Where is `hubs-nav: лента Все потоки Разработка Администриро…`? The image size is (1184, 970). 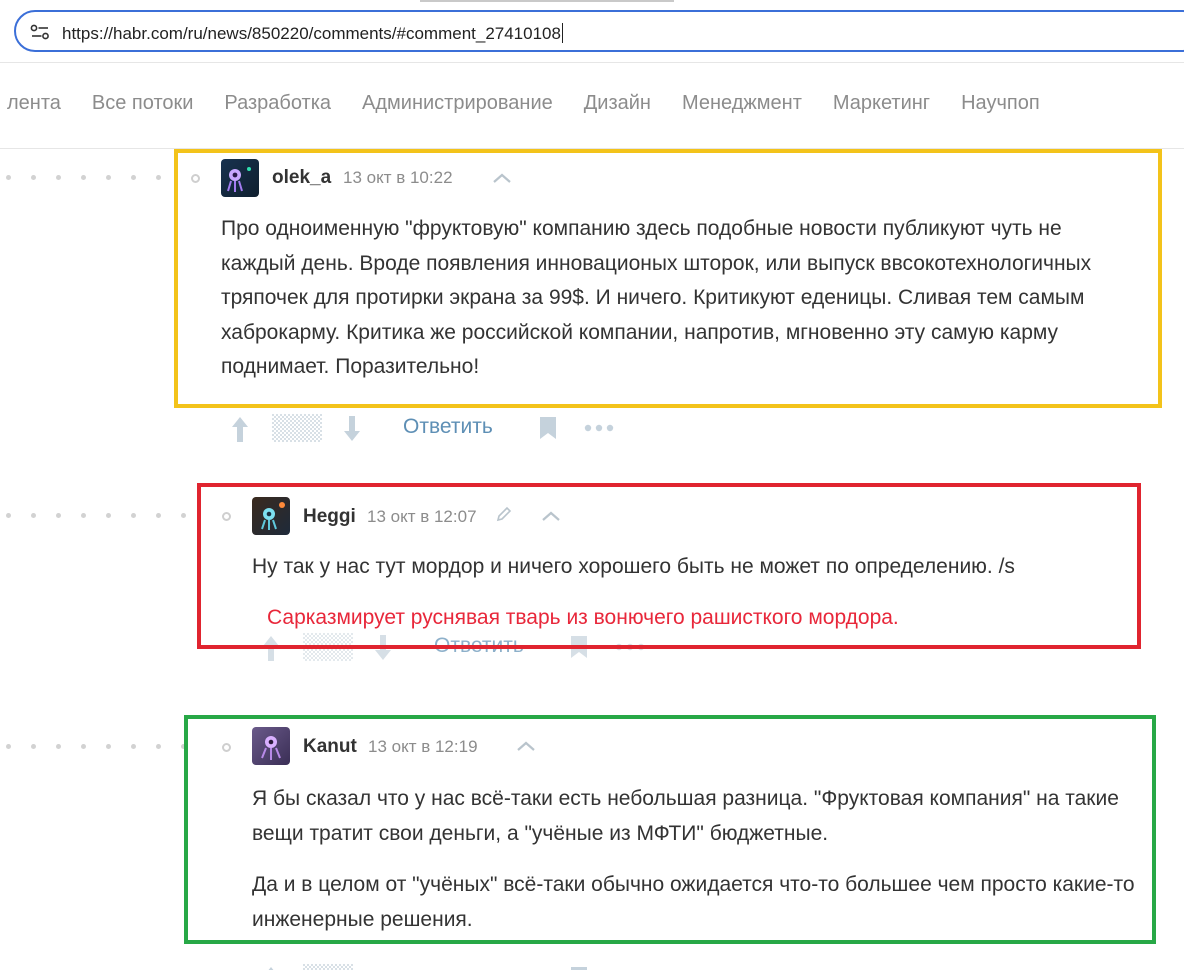 hubs-nav: лента Все потоки Разработка Администриро… is located at coordinates (539, 103).